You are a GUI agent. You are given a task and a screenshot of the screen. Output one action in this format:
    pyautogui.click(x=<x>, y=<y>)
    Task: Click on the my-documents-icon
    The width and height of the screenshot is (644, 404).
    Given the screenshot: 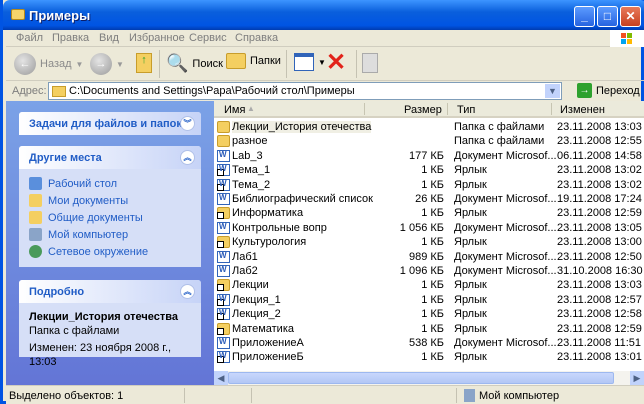 What is the action you would take?
    pyautogui.click(x=35, y=200)
    